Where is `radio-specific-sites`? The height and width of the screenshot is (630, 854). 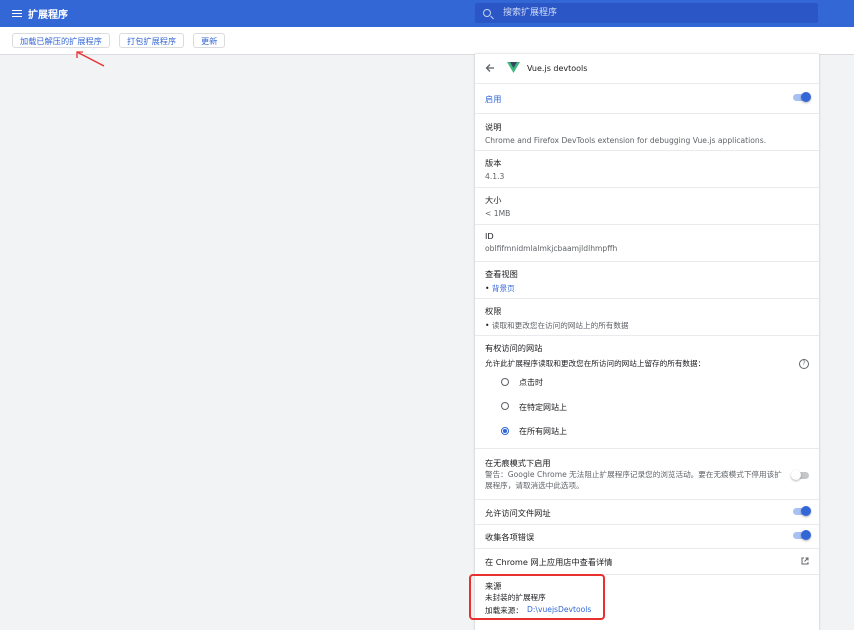 radio-specific-sites is located at coordinates (505, 406).